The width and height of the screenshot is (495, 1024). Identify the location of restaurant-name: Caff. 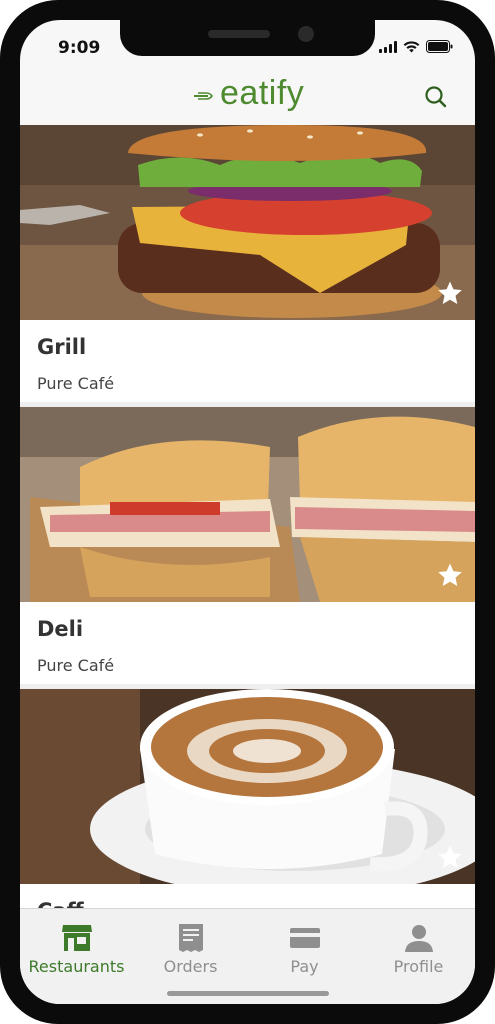
(60, 903).